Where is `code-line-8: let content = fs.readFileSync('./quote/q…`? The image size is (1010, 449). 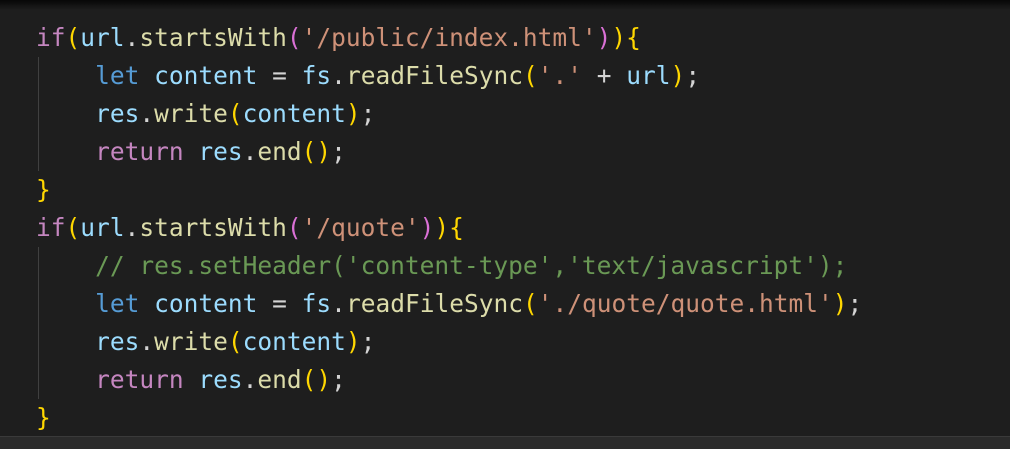
code-line-8: let content = fs.readFileSync('./quote/q… is located at coordinates (449, 304).